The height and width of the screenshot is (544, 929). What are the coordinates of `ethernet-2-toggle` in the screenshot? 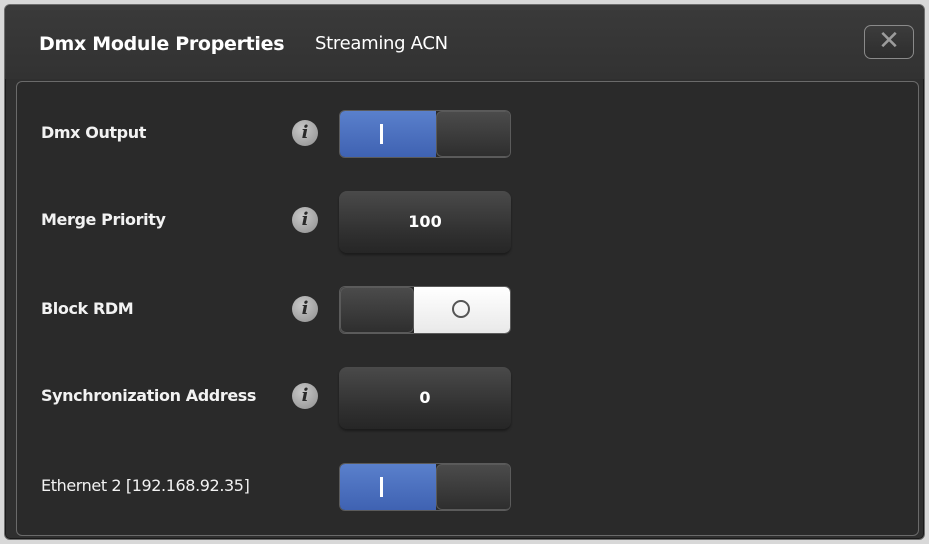 It's located at (425, 487).